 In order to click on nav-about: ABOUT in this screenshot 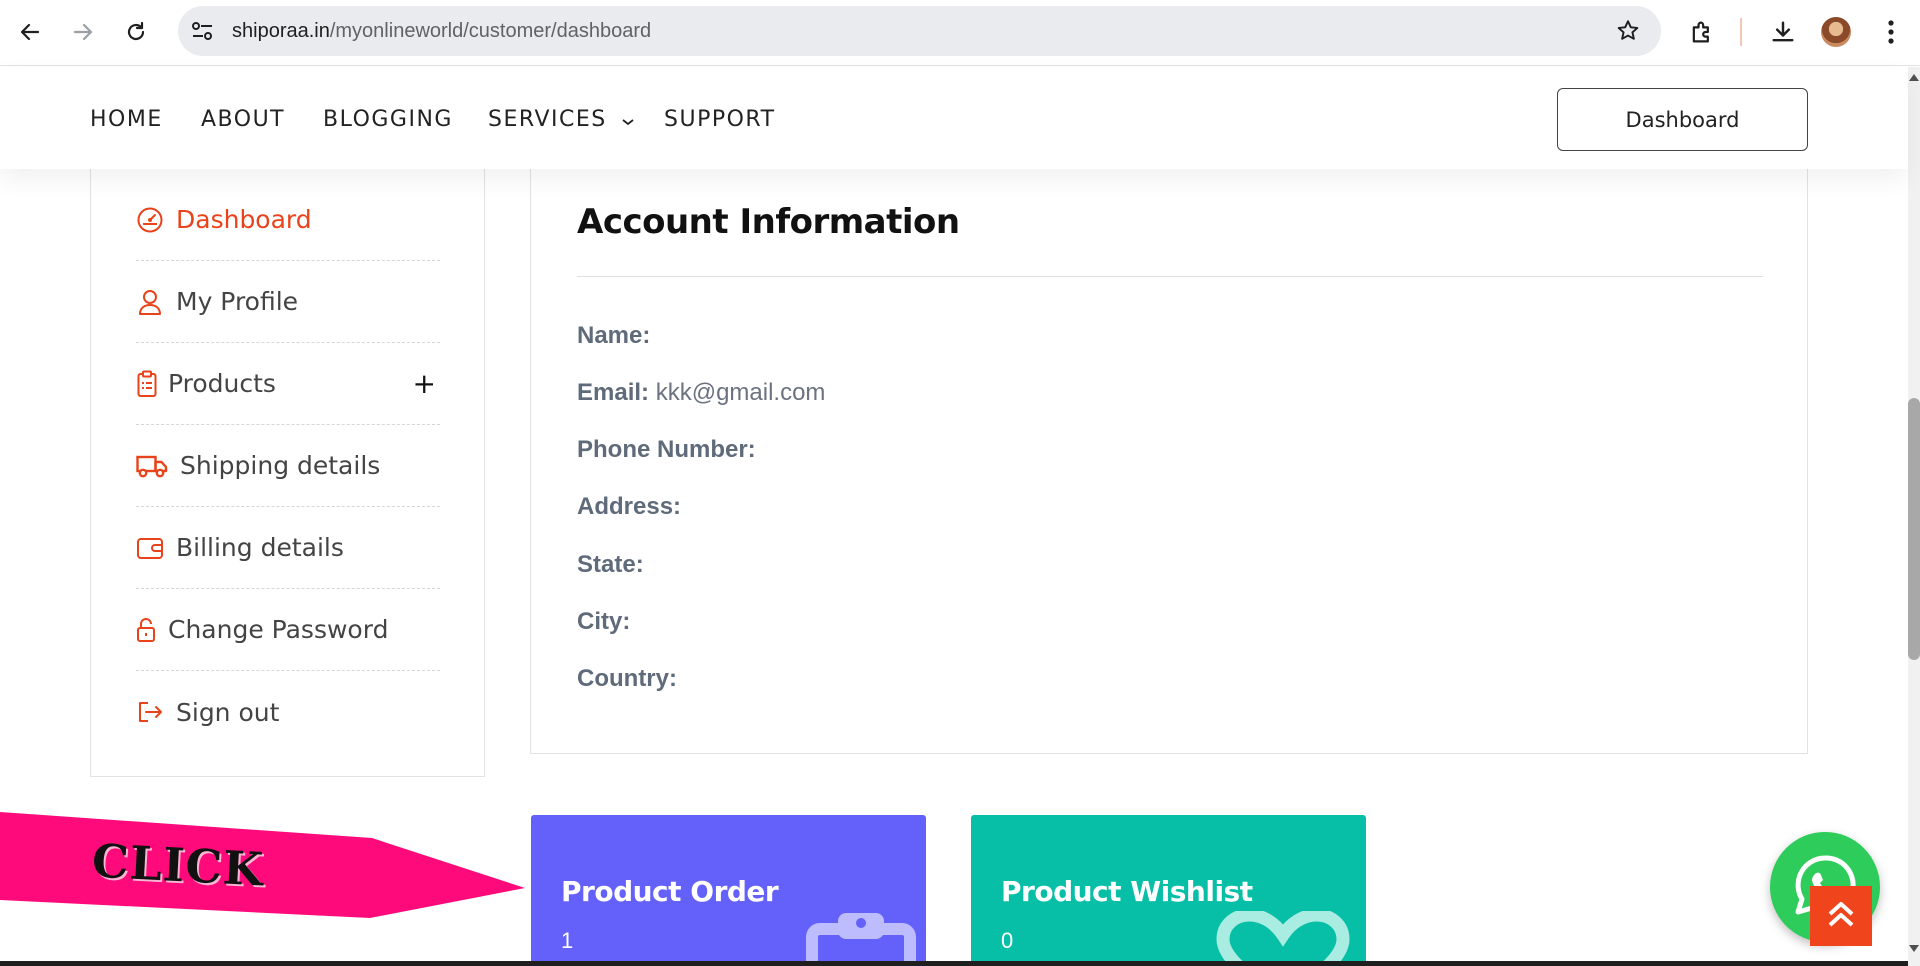, I will do `click(243, 119)`.